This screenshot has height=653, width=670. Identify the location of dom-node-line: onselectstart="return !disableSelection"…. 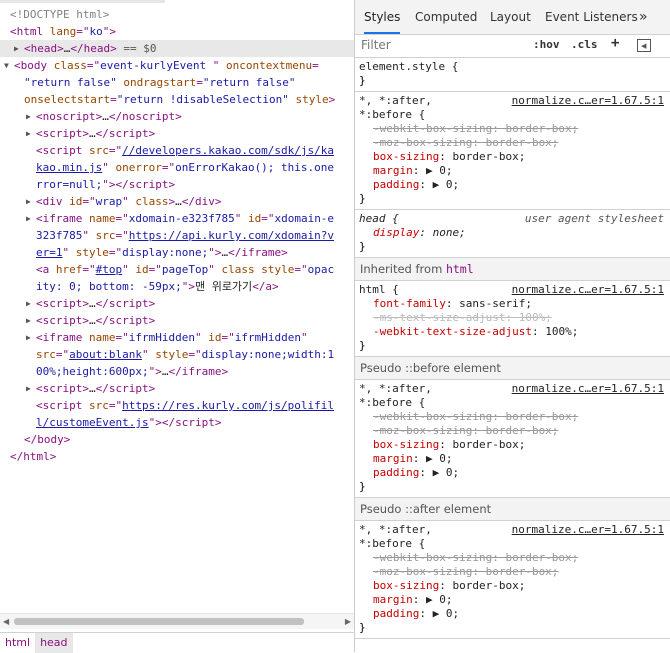
(177, 99).